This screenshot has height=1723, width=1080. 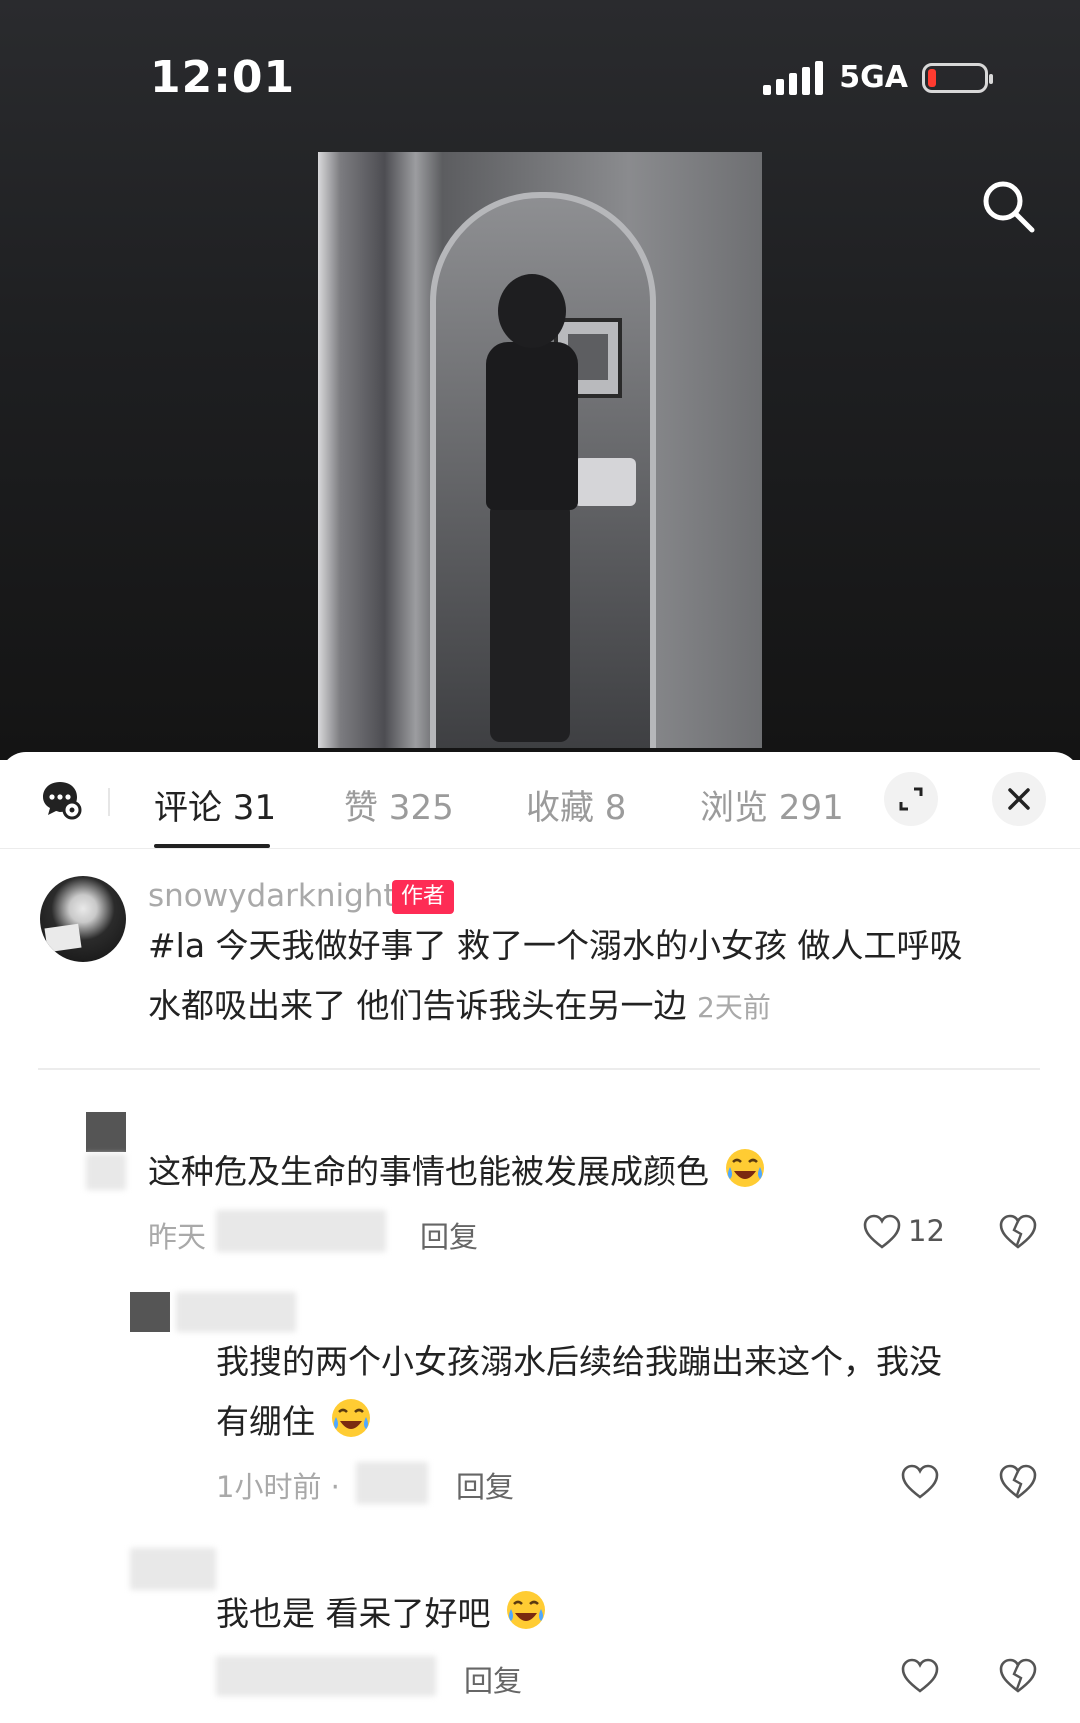 What do you see at coordinates (734, 1007) in the screenshot?
I see `comment-time: 2天前` at bounding box center [734, 1007].